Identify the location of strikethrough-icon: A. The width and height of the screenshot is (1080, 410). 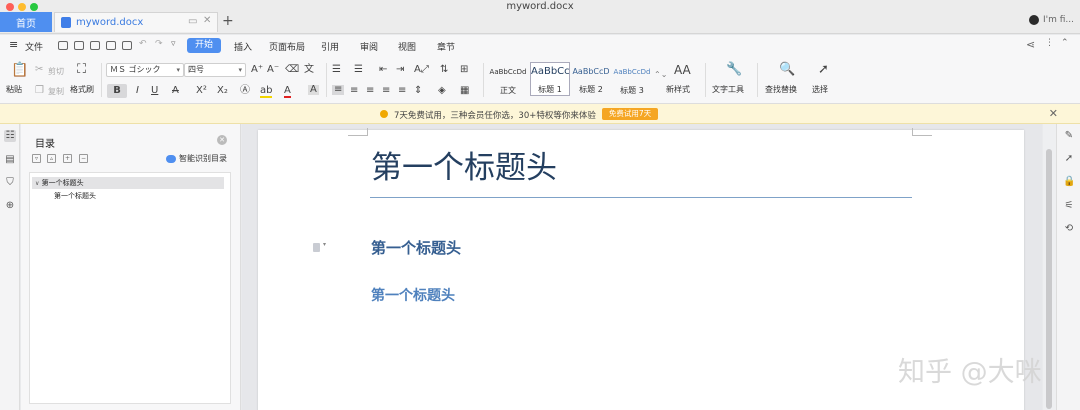
(175, 91).